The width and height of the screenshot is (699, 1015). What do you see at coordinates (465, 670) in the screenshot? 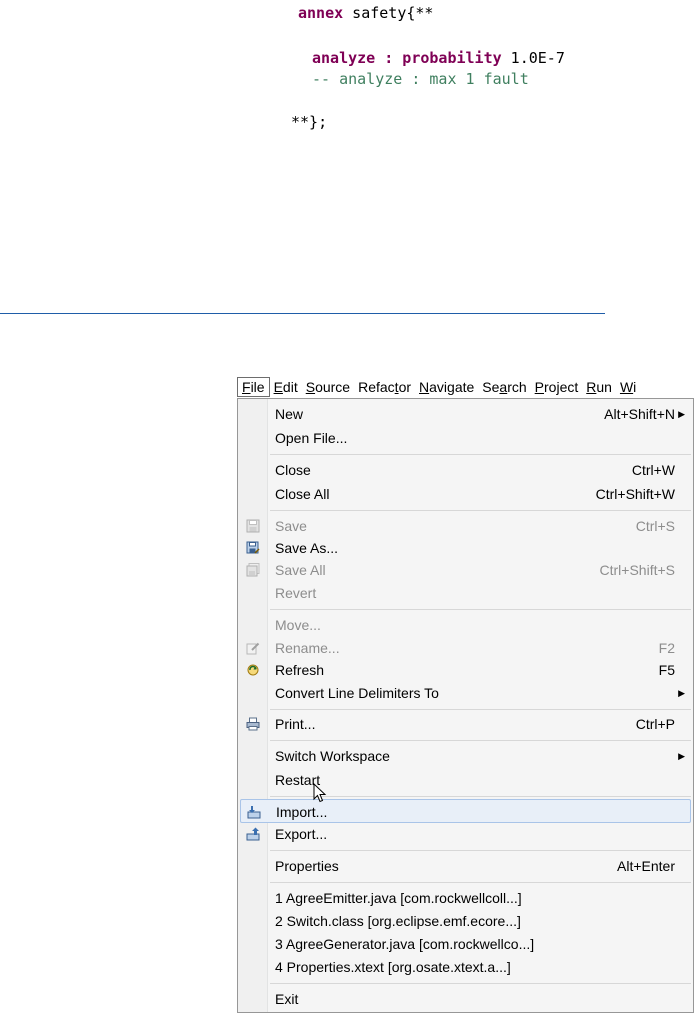
I see `menu-item-refresh: Refresh F5` at bounding box center [465, 670].